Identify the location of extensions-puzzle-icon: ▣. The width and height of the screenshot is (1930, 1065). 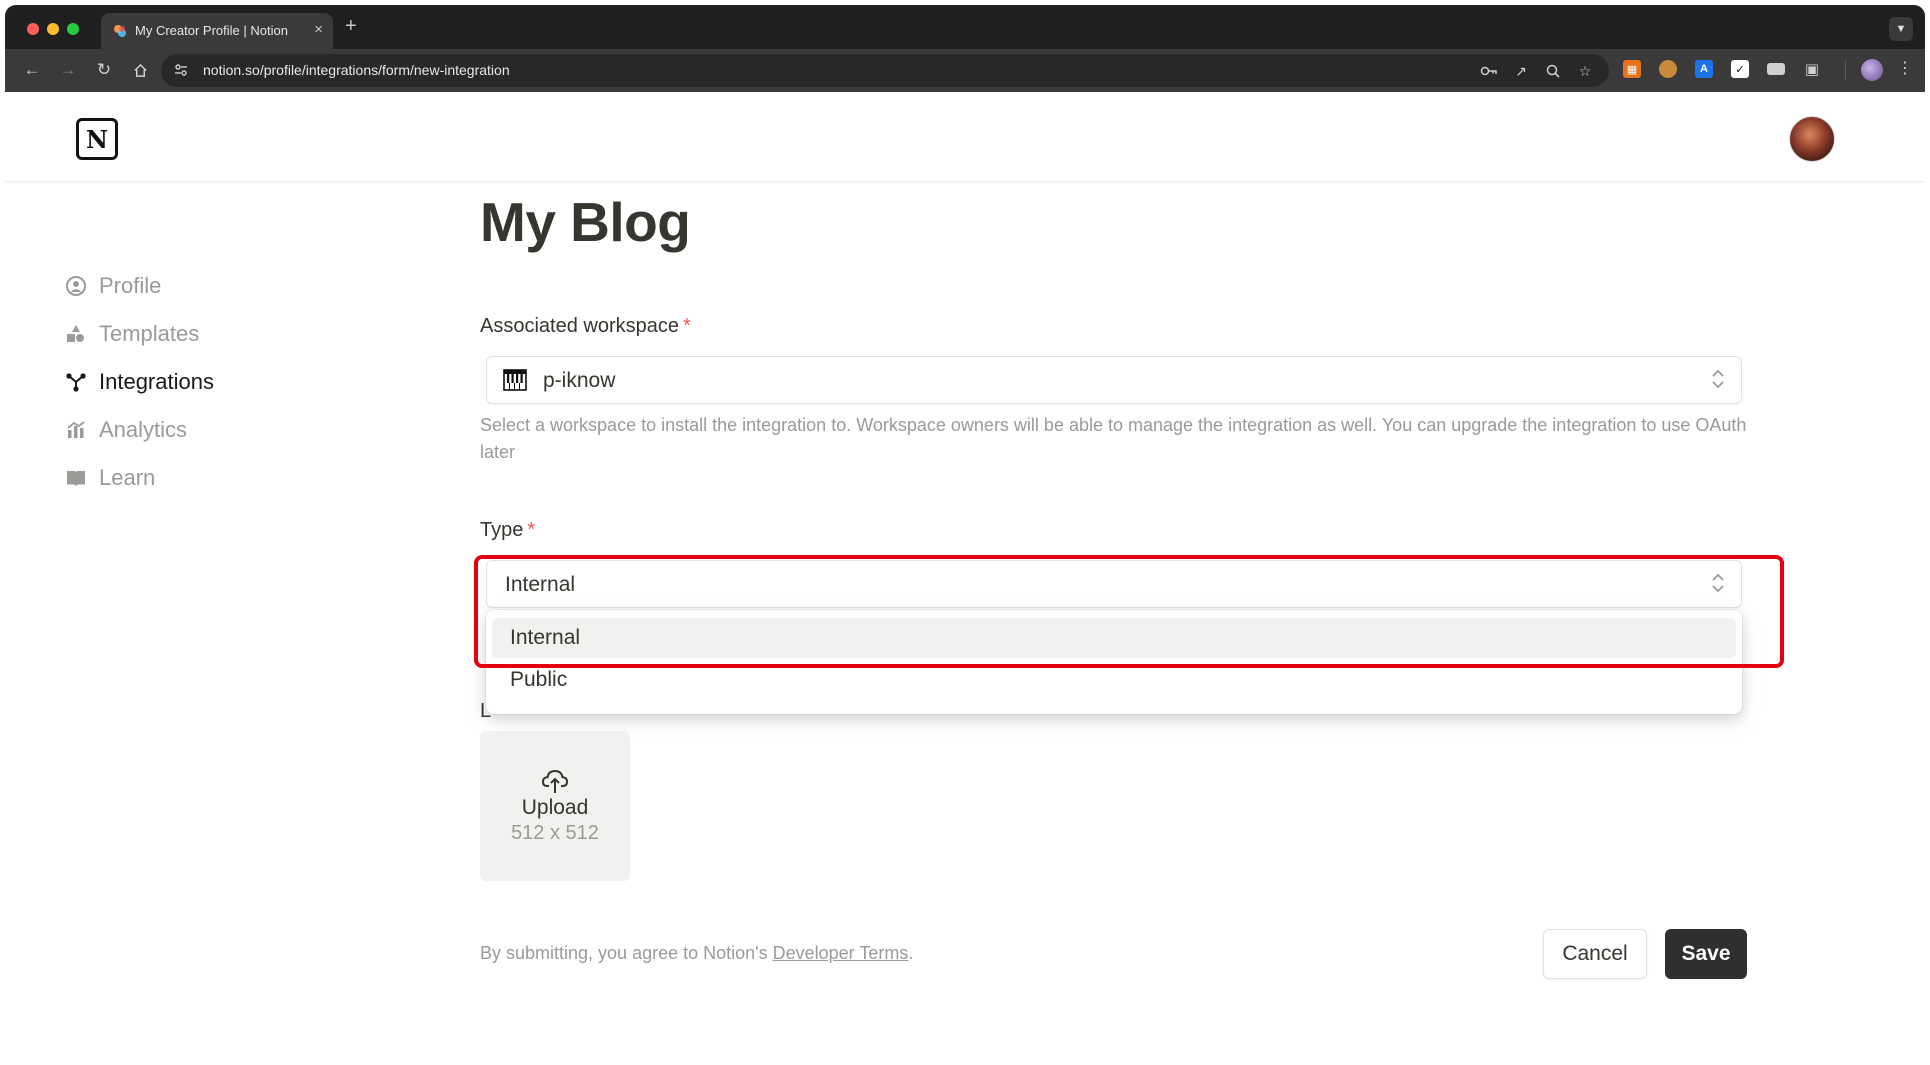
(1812, 69).